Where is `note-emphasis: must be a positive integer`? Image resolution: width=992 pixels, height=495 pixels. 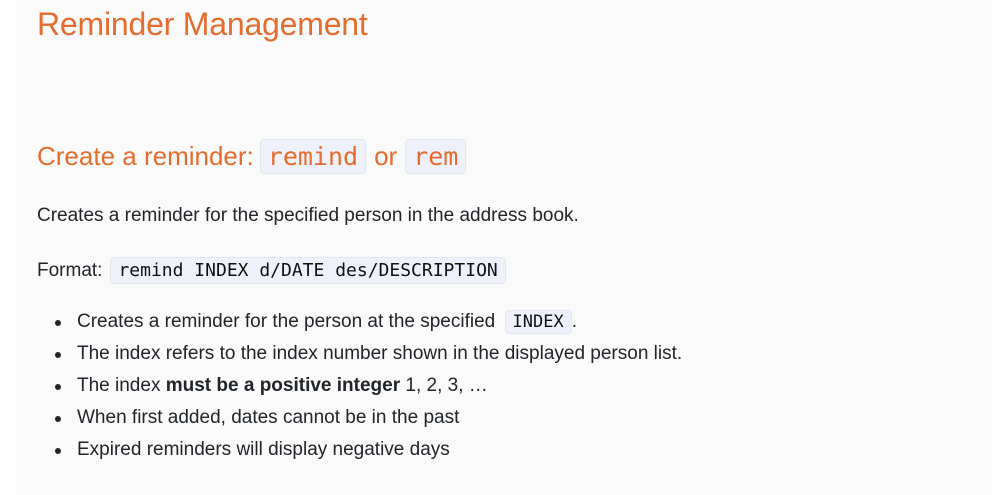
note-emphasis: must be a positive integer is located at coordinates (283, 385).